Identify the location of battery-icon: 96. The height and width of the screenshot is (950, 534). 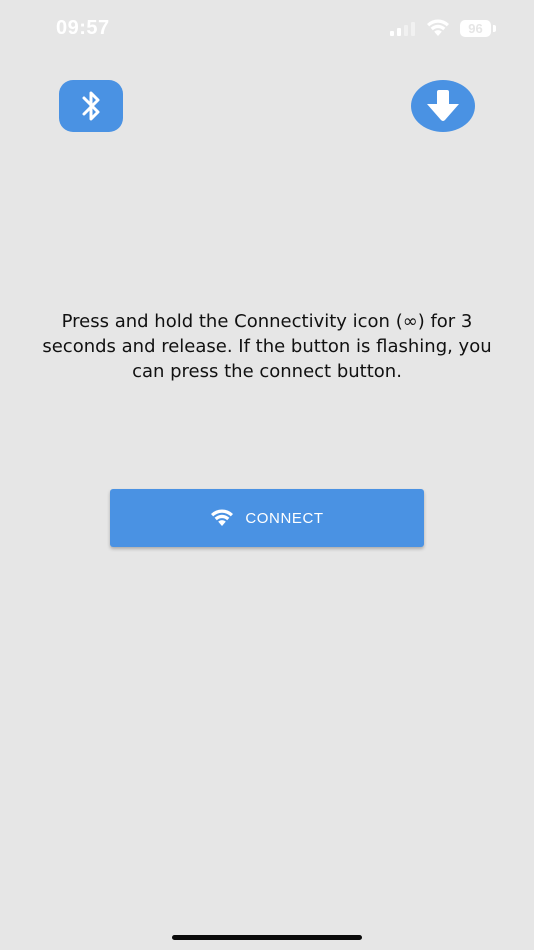
(478, 28).